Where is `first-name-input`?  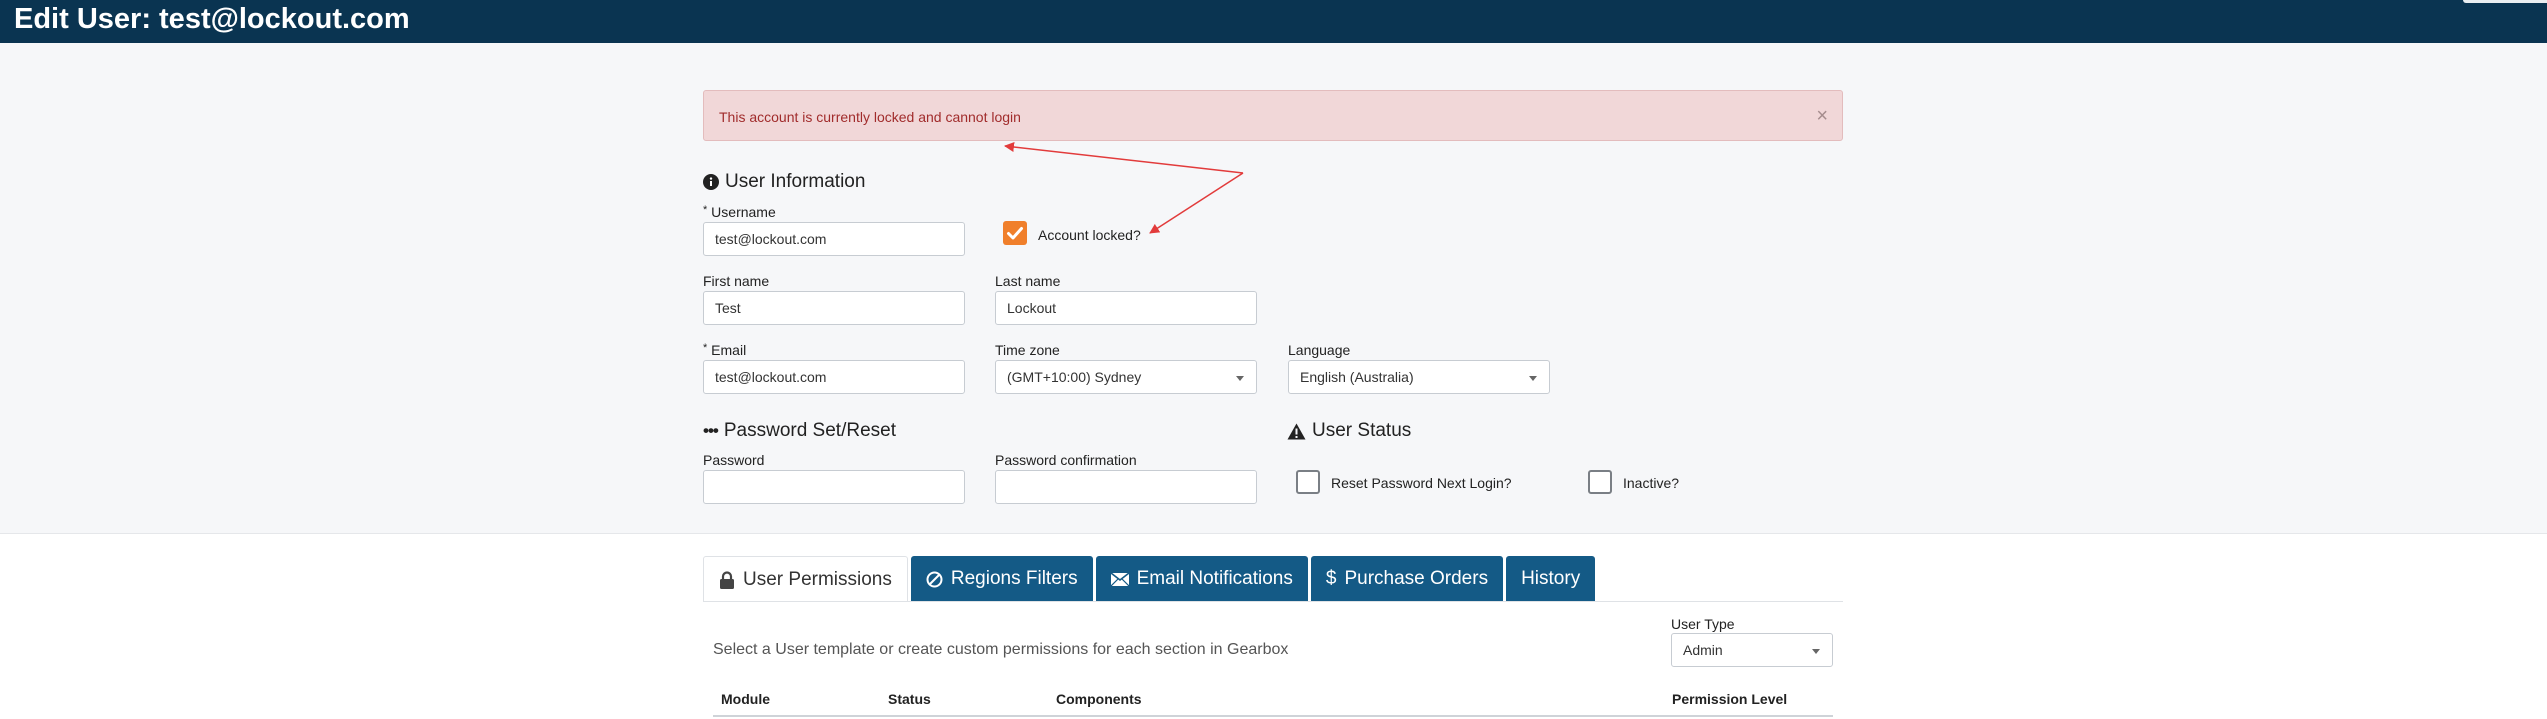
first-name-input is located at coordinates (834, 308).